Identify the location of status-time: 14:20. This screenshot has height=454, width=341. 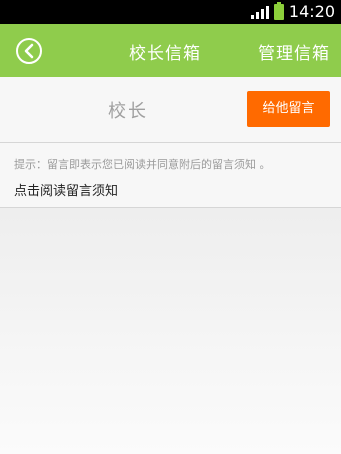
(311, 11).